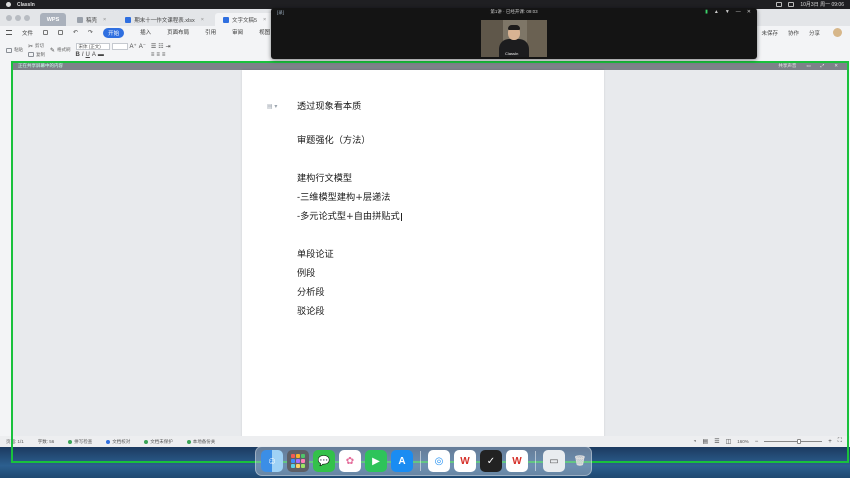  Describe the element at coordinates (14, 50) in the screenshot. I see `paste-button: 粘贴` at that location.